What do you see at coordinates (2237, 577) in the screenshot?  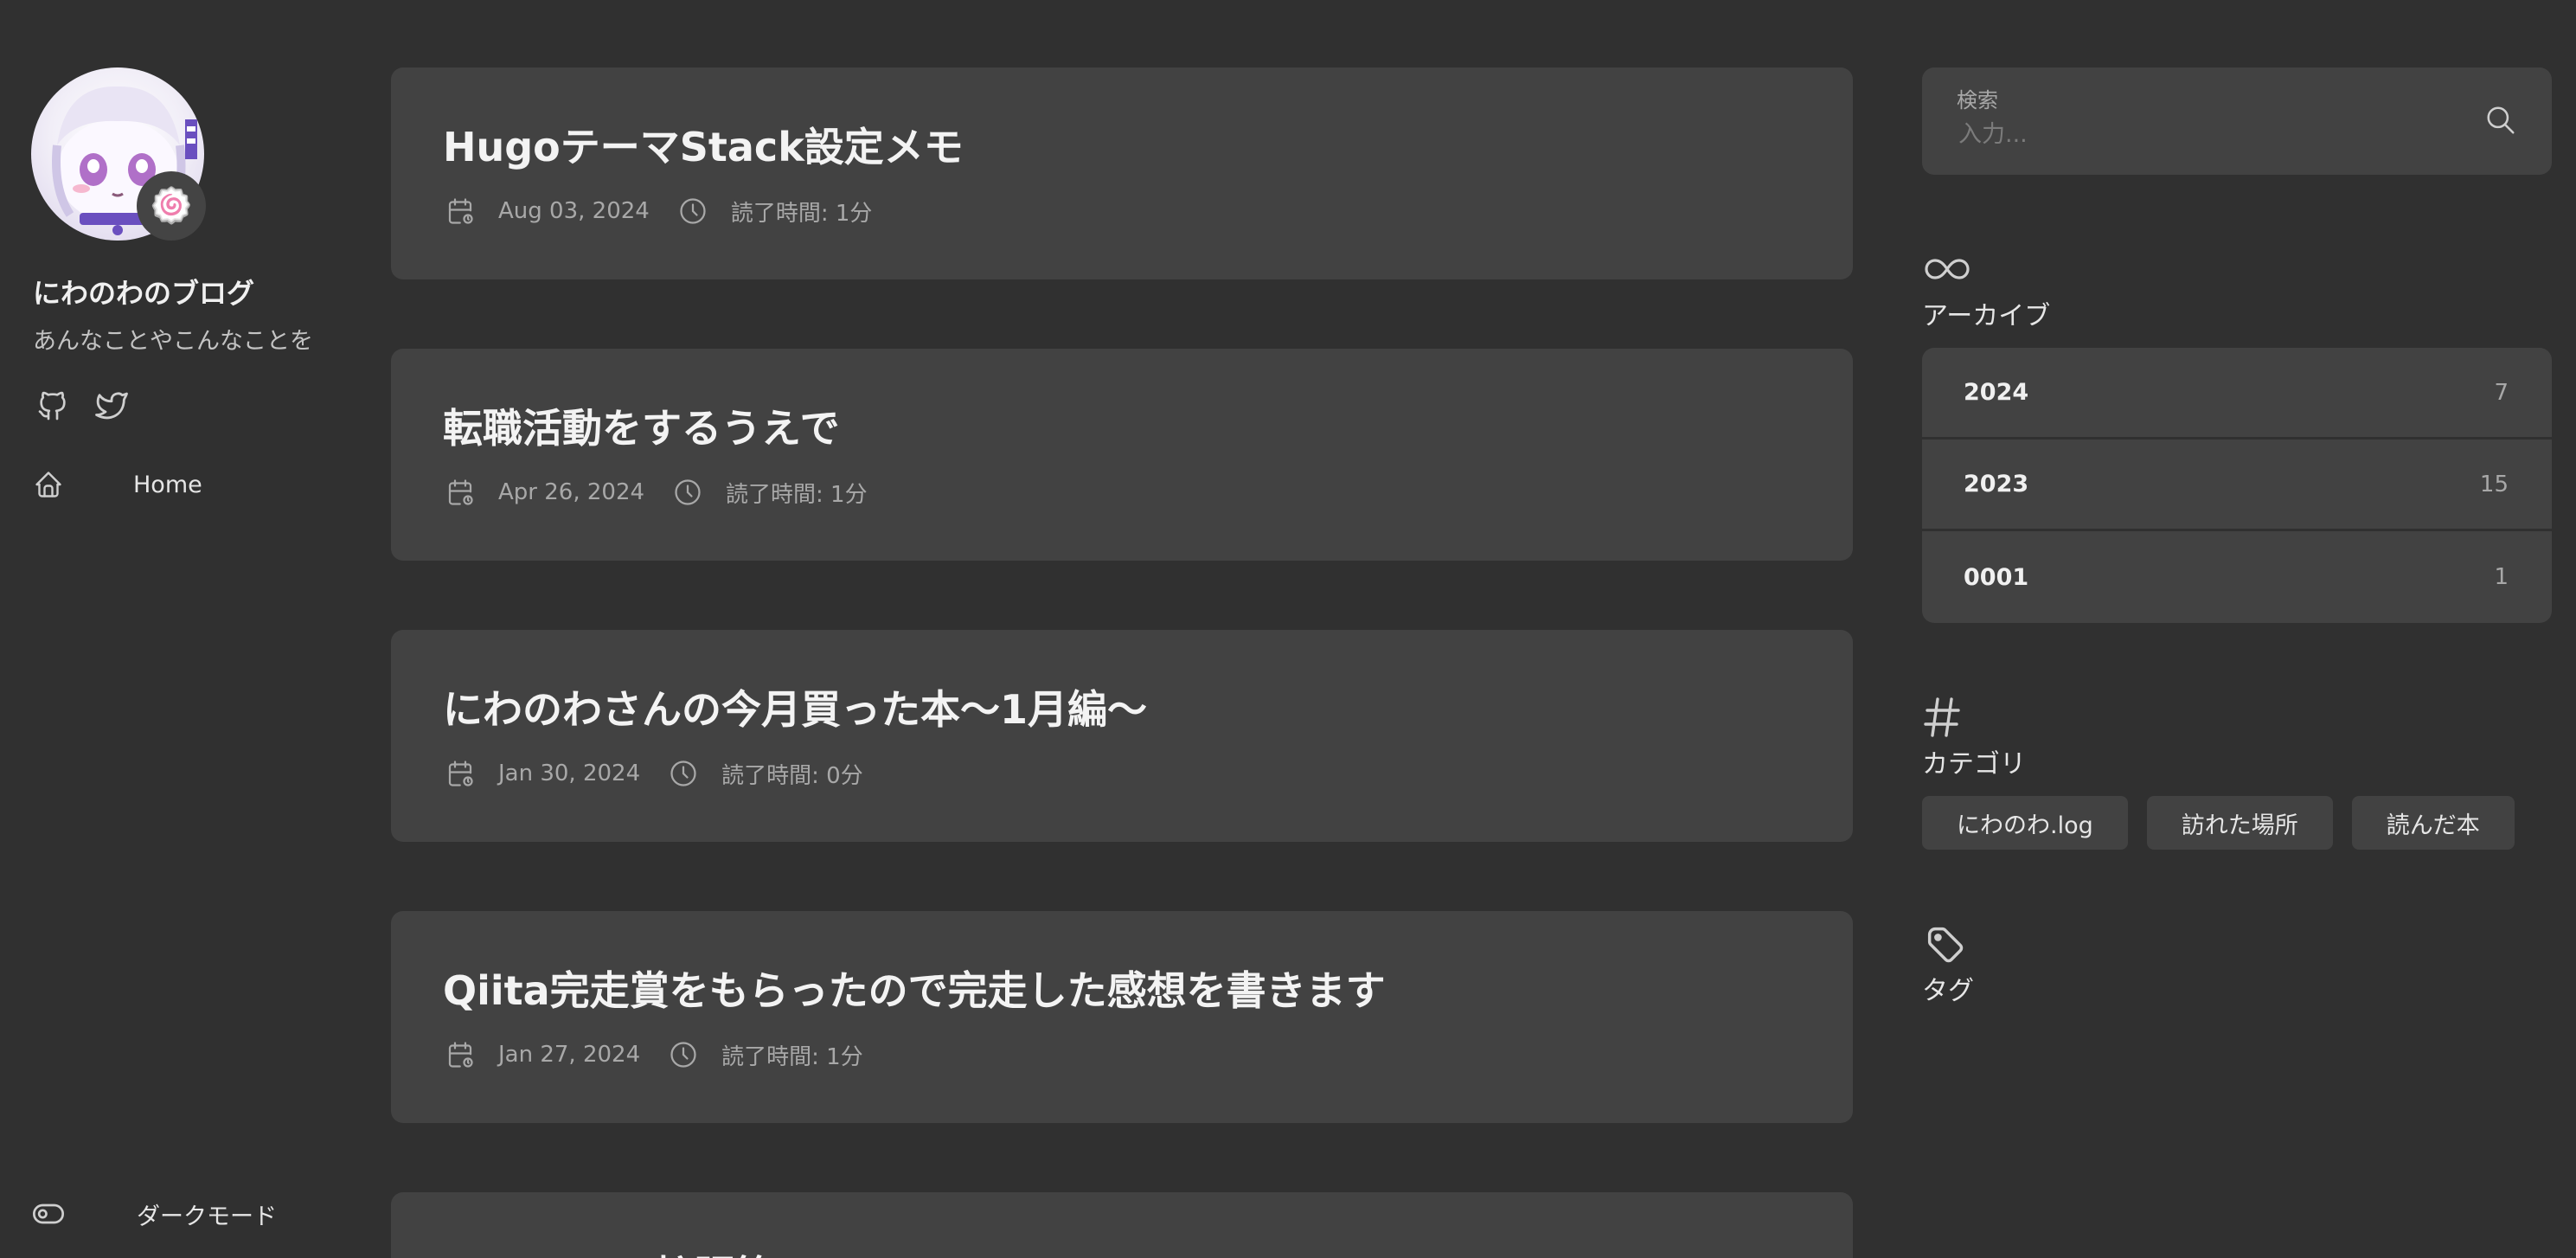 I see `archive-item-0001: 0001 1` at bounding box center [2237, 577].